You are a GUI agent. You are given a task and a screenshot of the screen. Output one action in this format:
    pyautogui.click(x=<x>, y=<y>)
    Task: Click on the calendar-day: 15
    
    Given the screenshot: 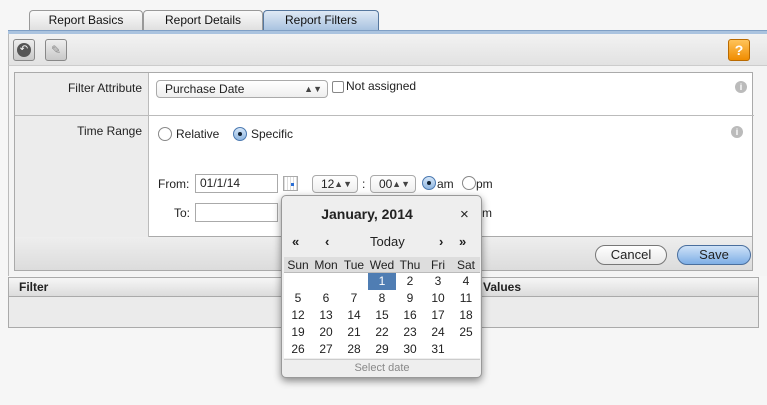 What is the action you would take?
    pyautogui.click(x=382, y=315)
    